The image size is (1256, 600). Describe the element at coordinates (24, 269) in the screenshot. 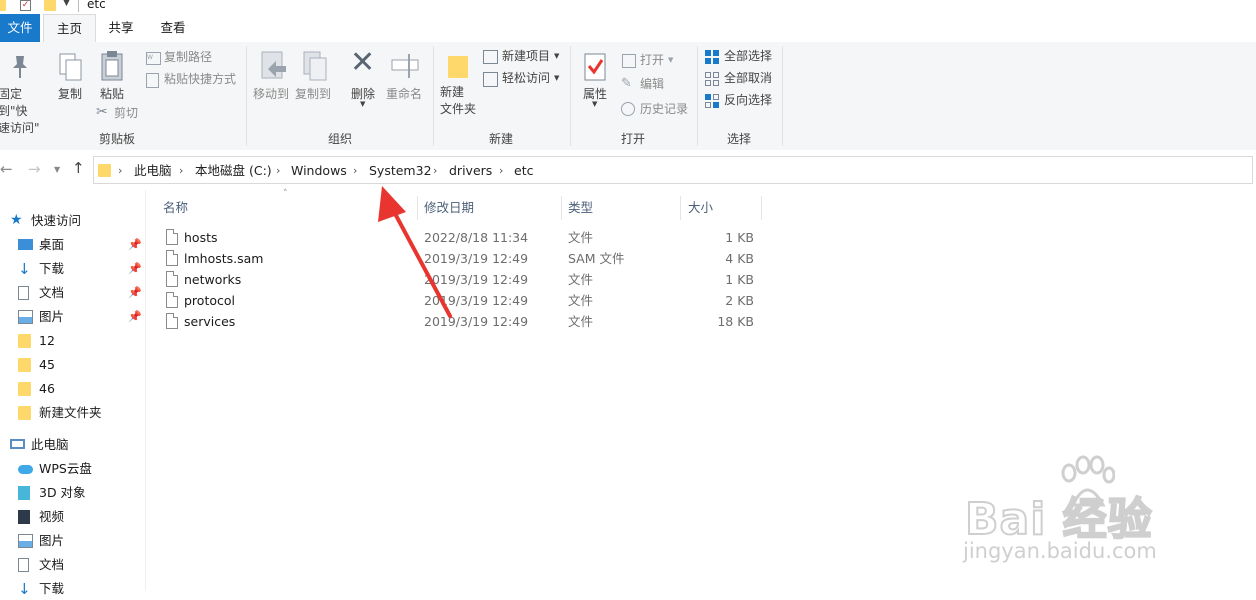

I see `download-icon: ↓` at that location.